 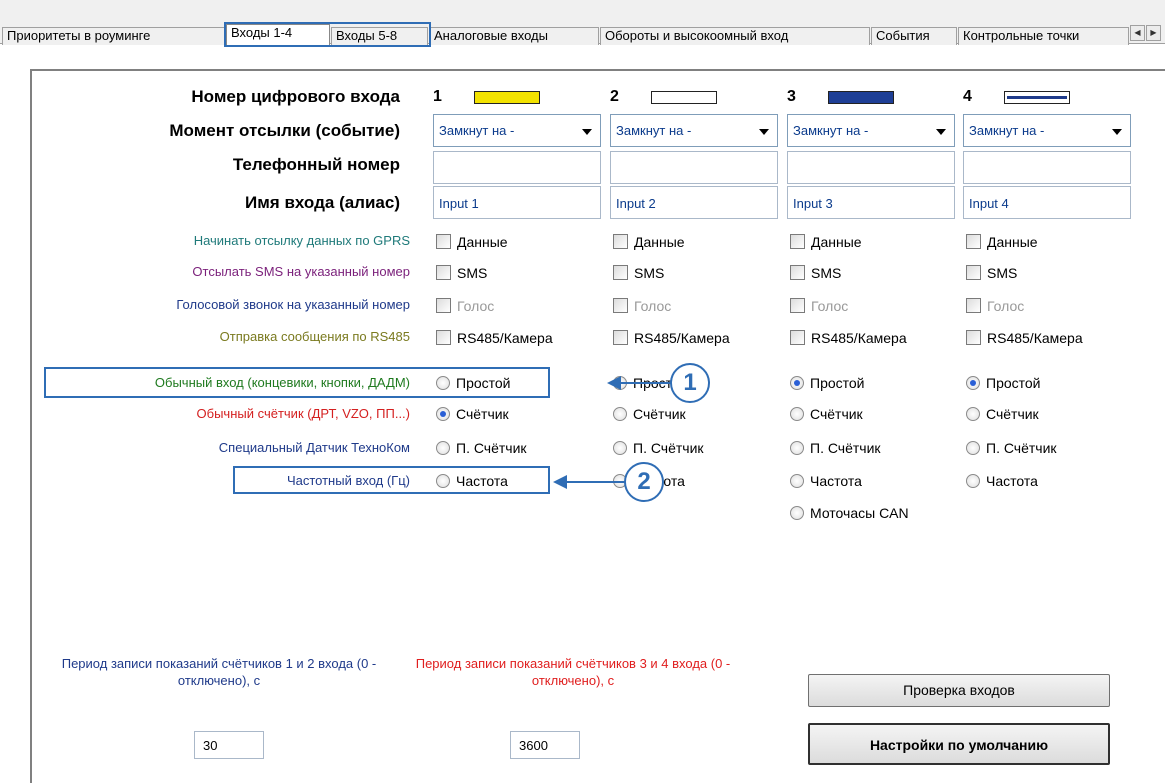 I want to click on arrow-left-icon, so click(x=560, y=482).